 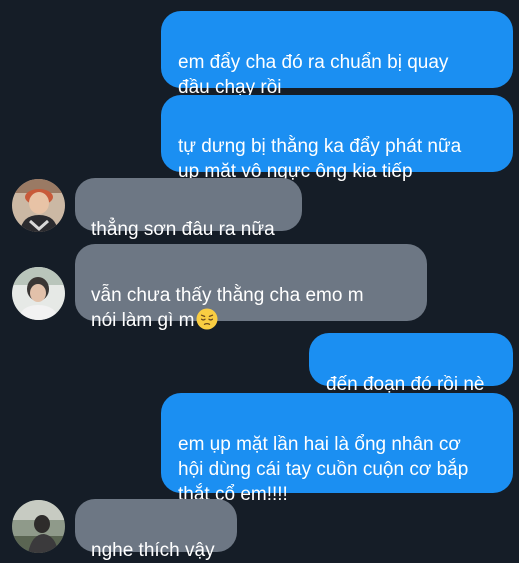 I want to click on pensive-face-emoji, so click(x=207, y=319).